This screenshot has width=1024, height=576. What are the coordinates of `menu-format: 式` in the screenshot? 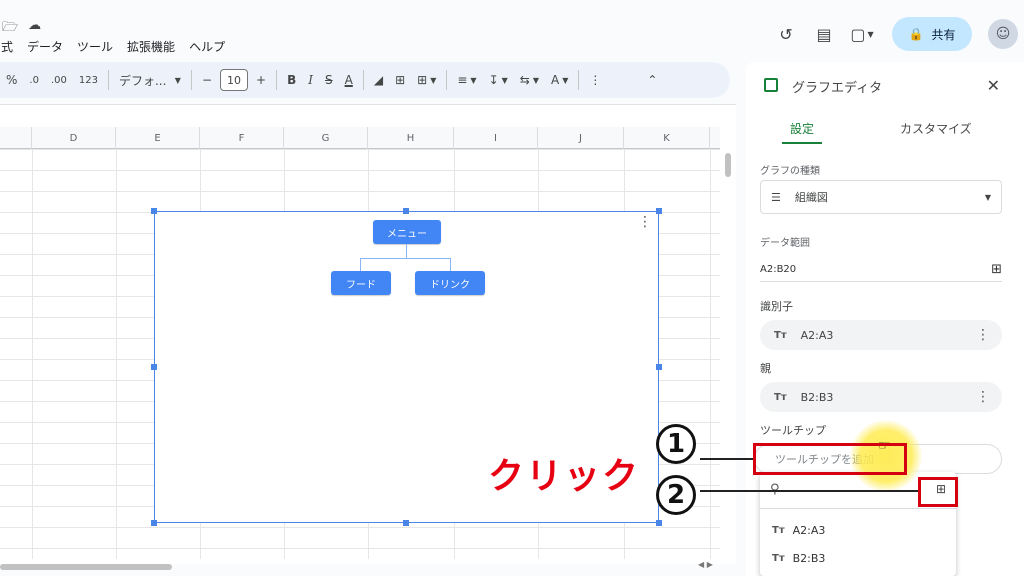 It's located at (7, 46).